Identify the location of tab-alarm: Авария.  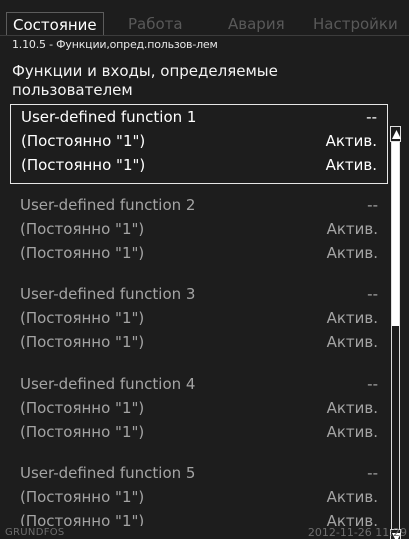
(256, 24).